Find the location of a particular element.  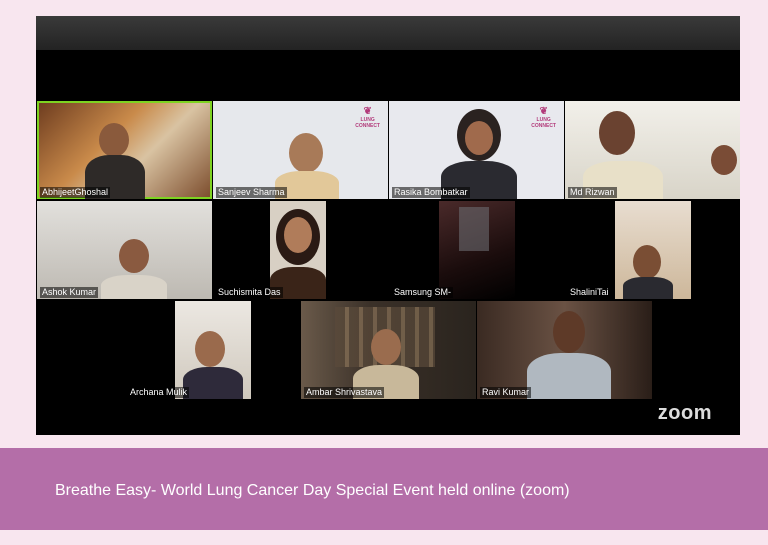

video-tile-rasika-bombatkar: ❦ LUNG CONNECT Rasika Bombatkar is located at coordinates (476, 150).